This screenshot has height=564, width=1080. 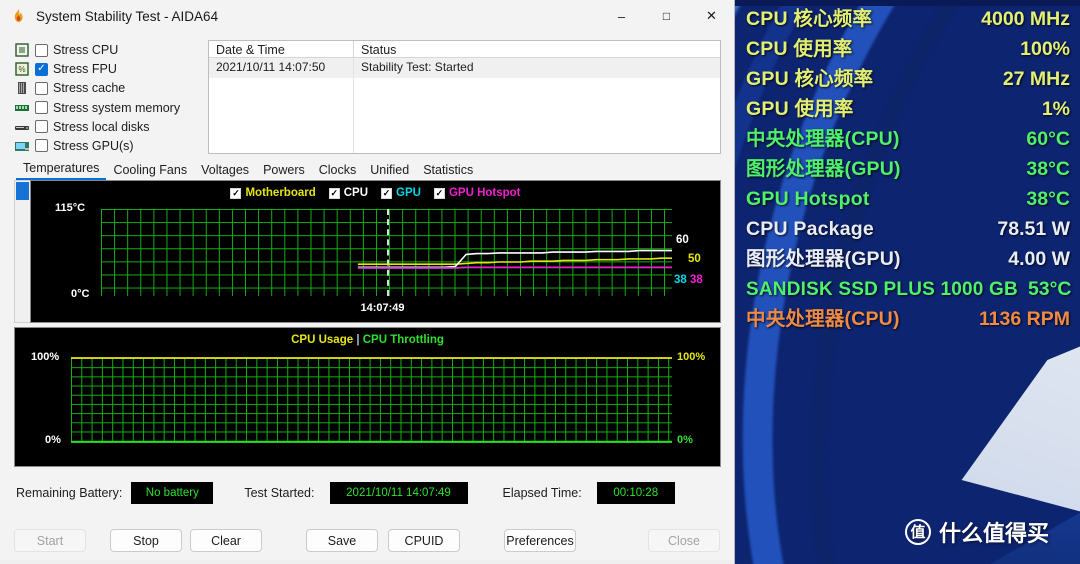 I want to click on hard-disk-icon, so click(x=22, y=127).